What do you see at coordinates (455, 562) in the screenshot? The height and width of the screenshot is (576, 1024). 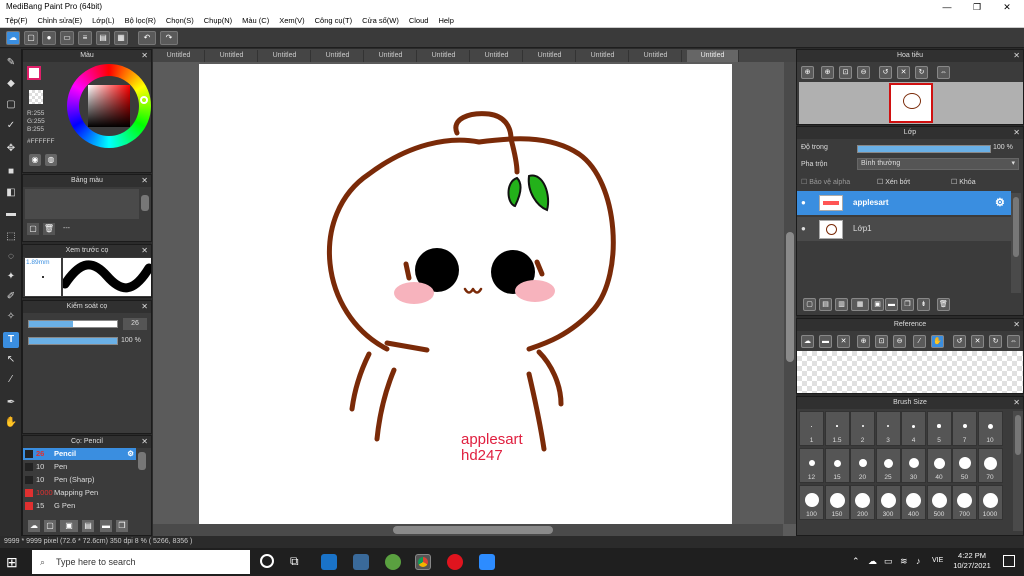 I see `opera-icon` at bounding box center [455, 562].